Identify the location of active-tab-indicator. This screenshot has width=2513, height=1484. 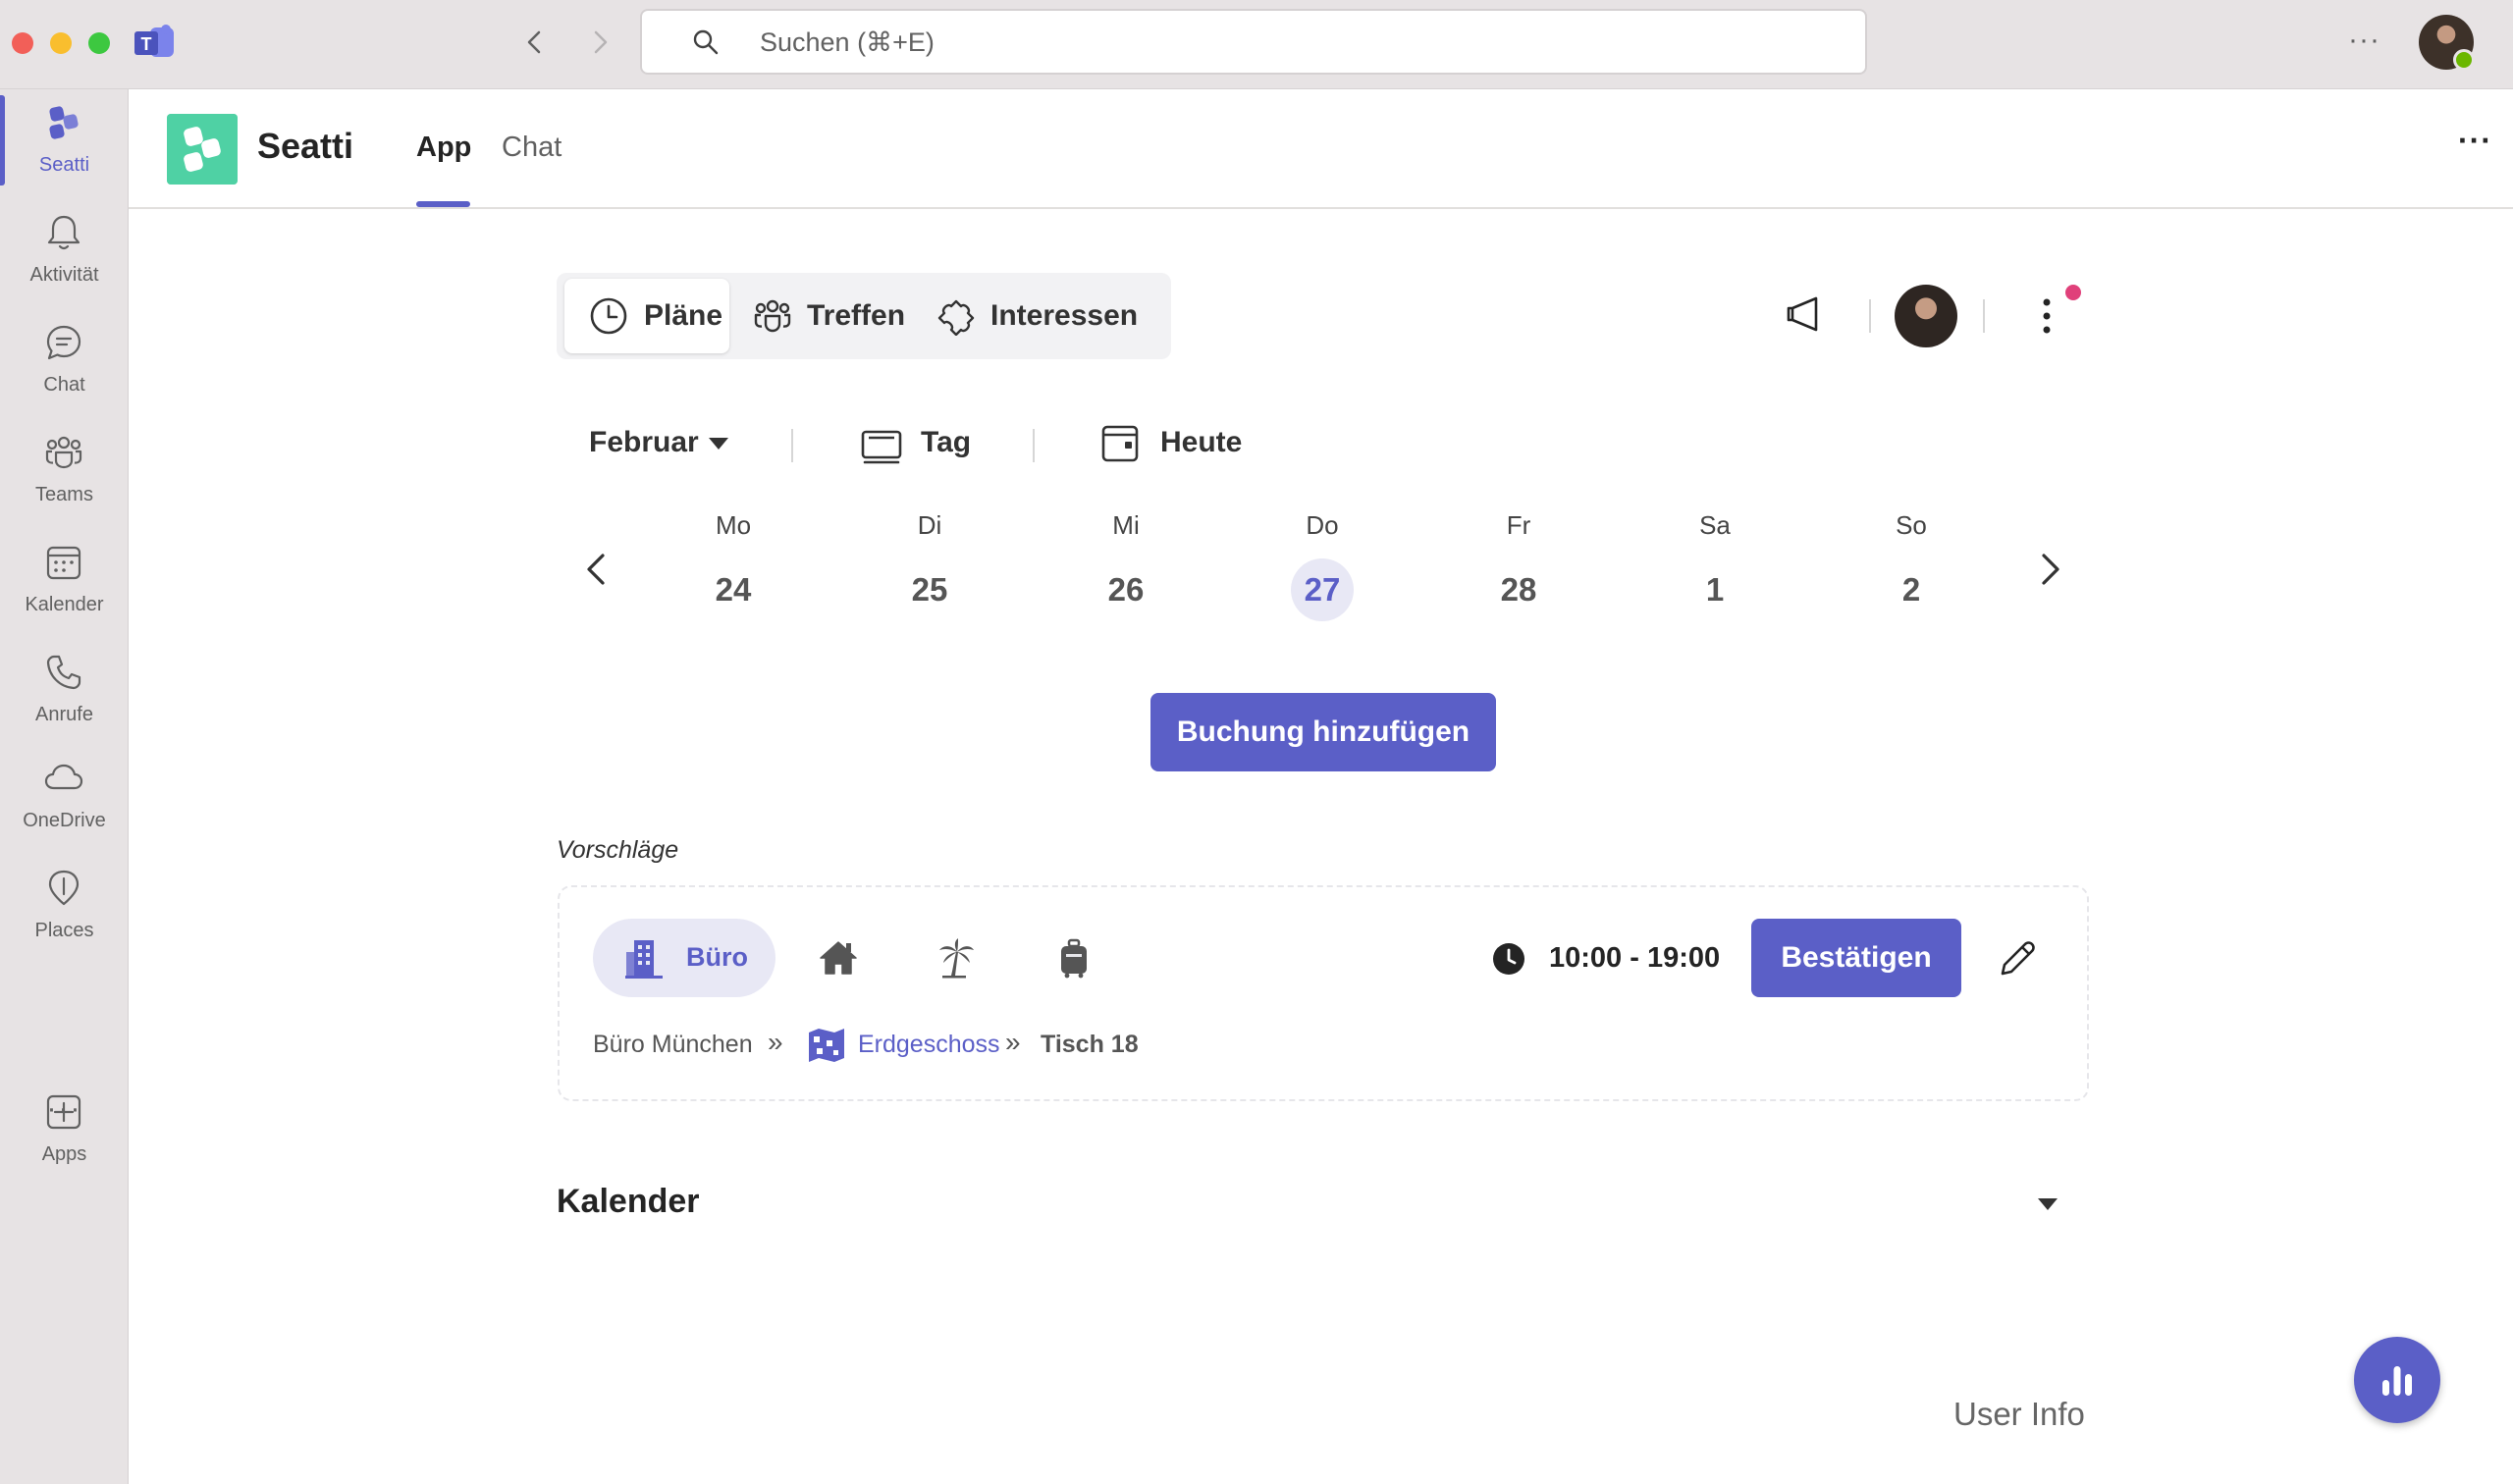
(443, 204).